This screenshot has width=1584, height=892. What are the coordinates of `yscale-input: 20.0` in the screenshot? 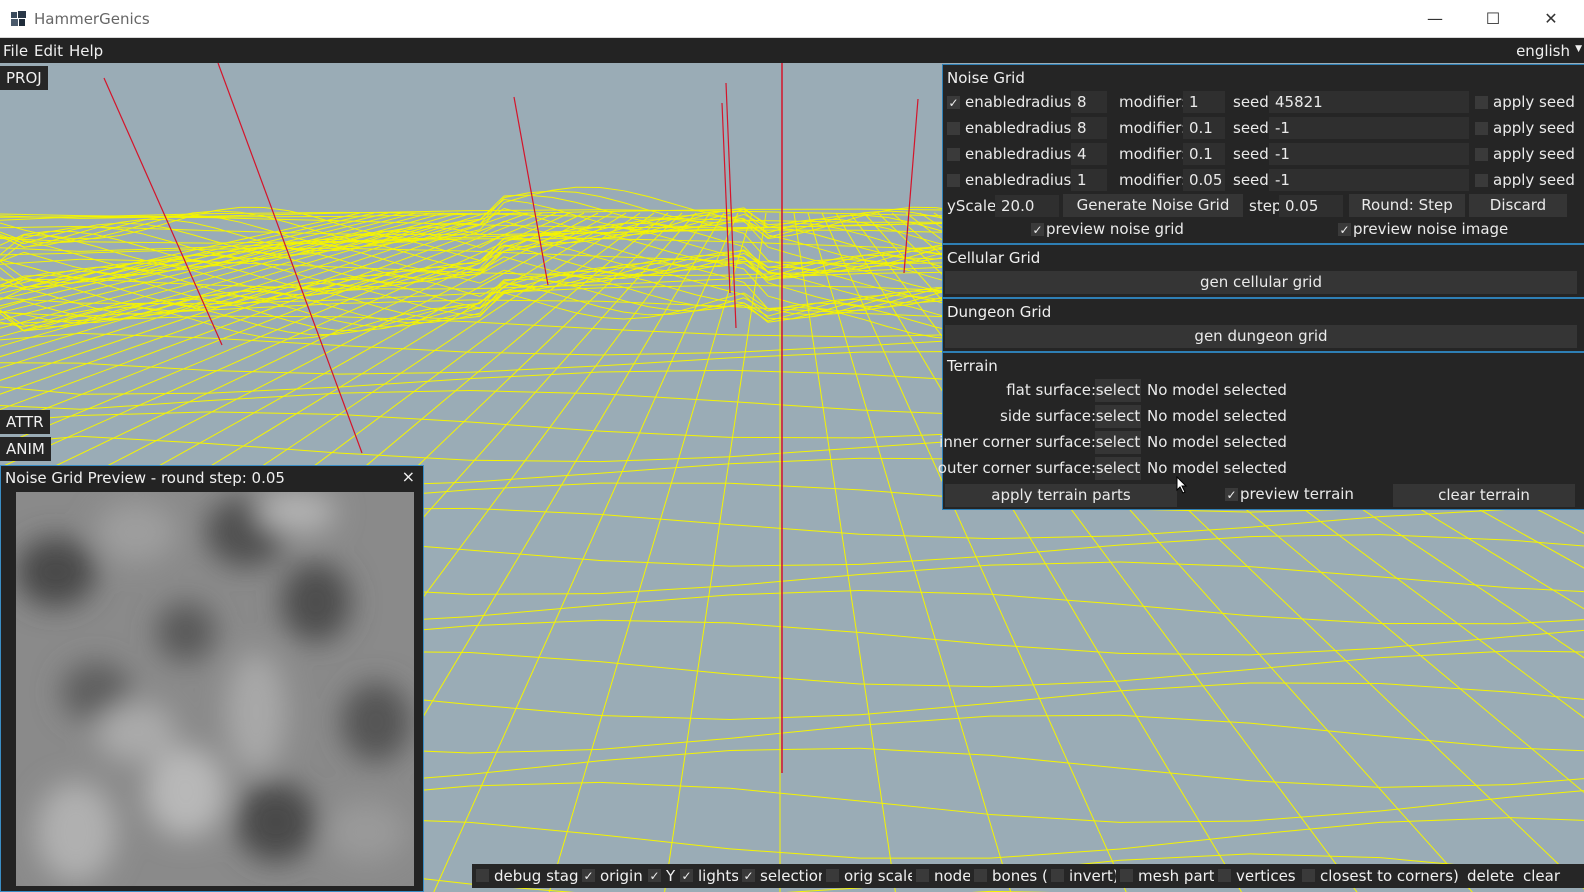 It's located at (1027, 206).